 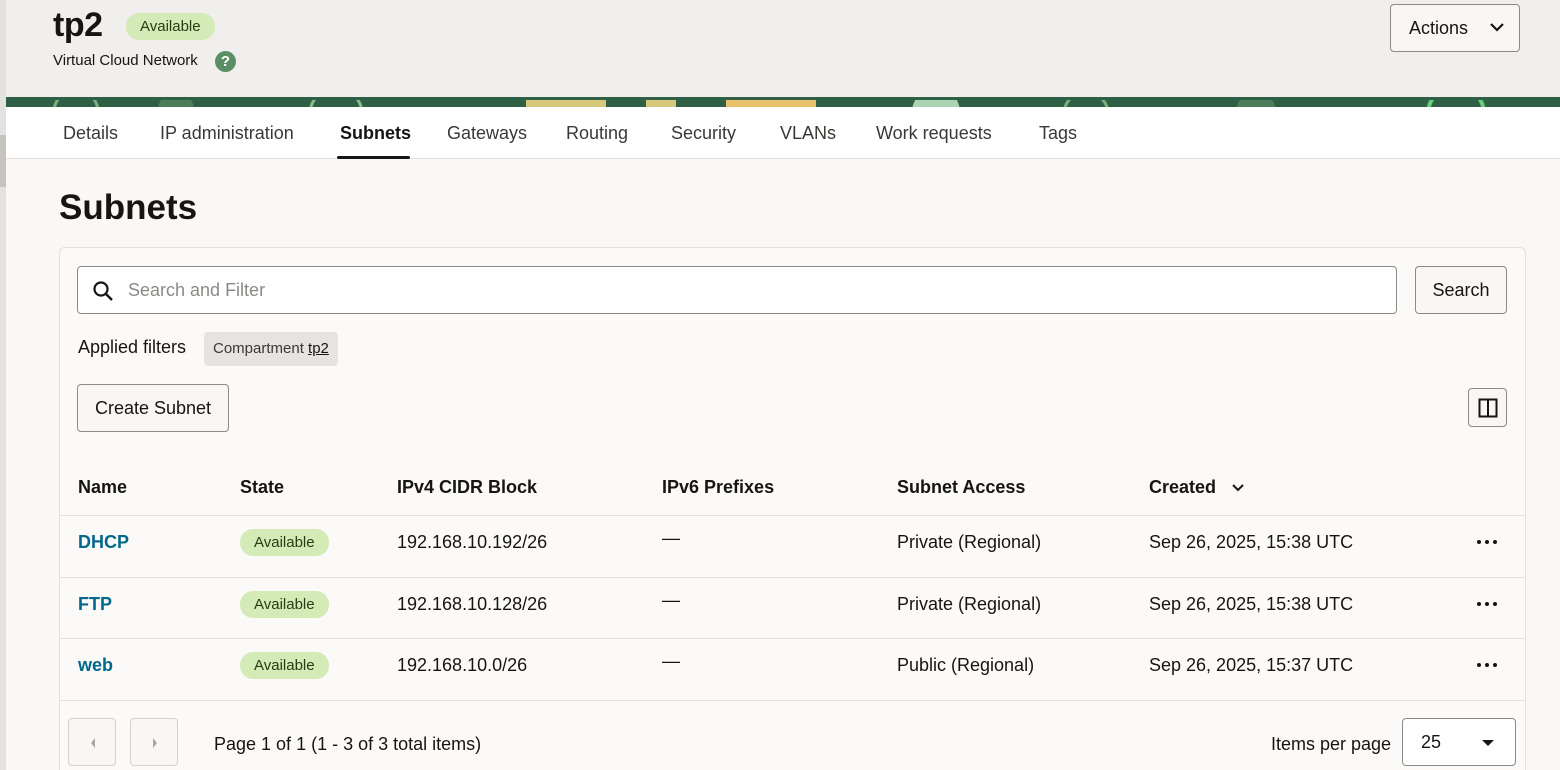 What do you see at coordinates (1488, 743) in the screenshot?
I see `caret-down-icon` at bounding box center [1488, 743].